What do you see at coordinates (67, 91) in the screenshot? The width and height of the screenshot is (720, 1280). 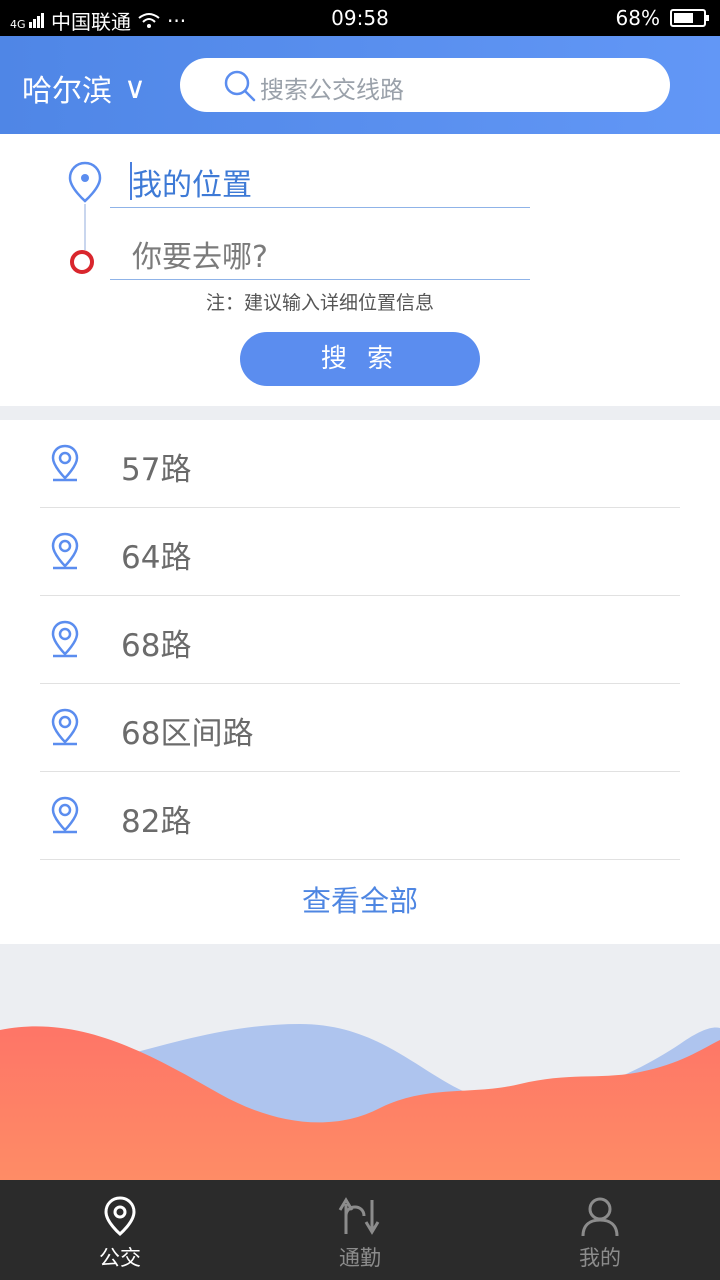 I see `city-name: 哈尔滨` at bounding box center [67, 91].